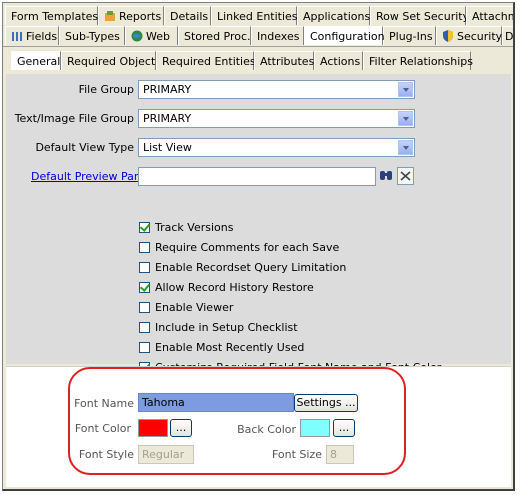 This screenshot has height=497, width=529. What do you see at coordinates (187, 15) in the screenshot?
I see `tab-details: Details` at bounding box center [187, 15].